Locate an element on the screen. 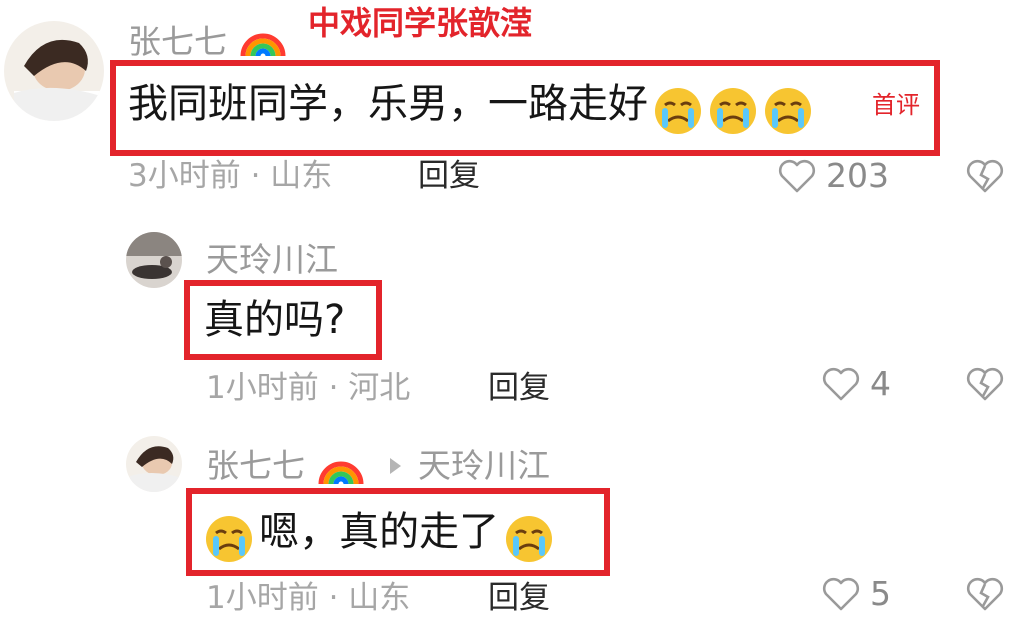  comment-author: 天玲川江 is located at coordinates (272, 260).